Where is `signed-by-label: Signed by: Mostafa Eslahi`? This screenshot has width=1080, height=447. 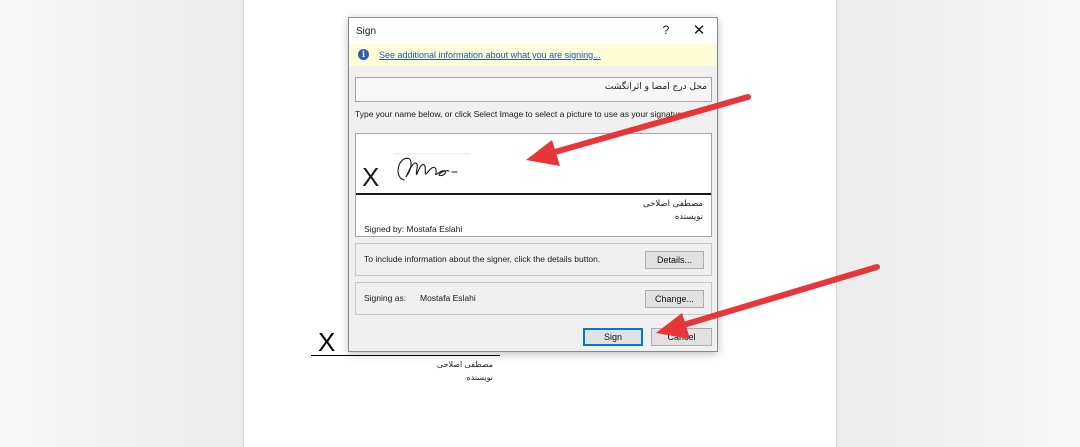
signed-by-label: Signed by: Mostafa Eslahi is located at coordinates (413, 229).